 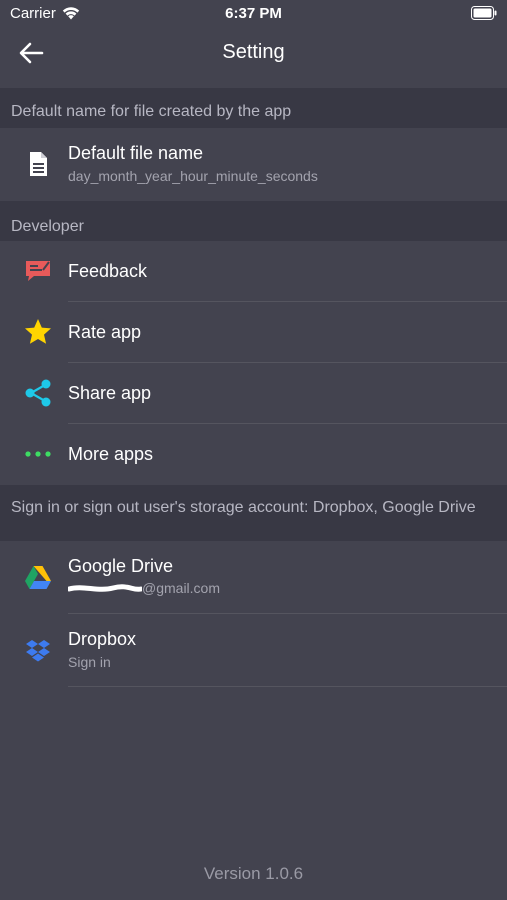 What do you see at coordinates (111, 454) in the screenshot?
I see `row-title: More apps` at bounding box center [111, 454].